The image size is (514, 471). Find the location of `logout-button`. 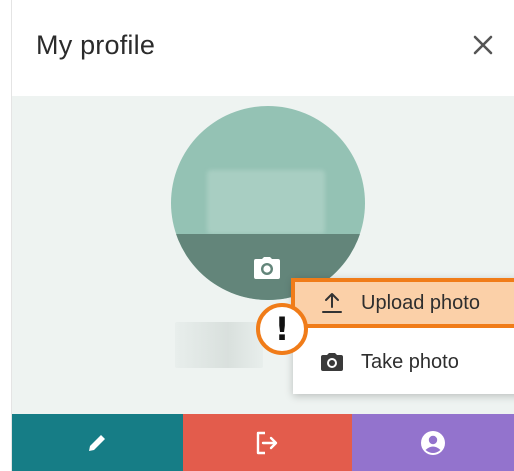

logout-button is located at coordinates (267, 442).